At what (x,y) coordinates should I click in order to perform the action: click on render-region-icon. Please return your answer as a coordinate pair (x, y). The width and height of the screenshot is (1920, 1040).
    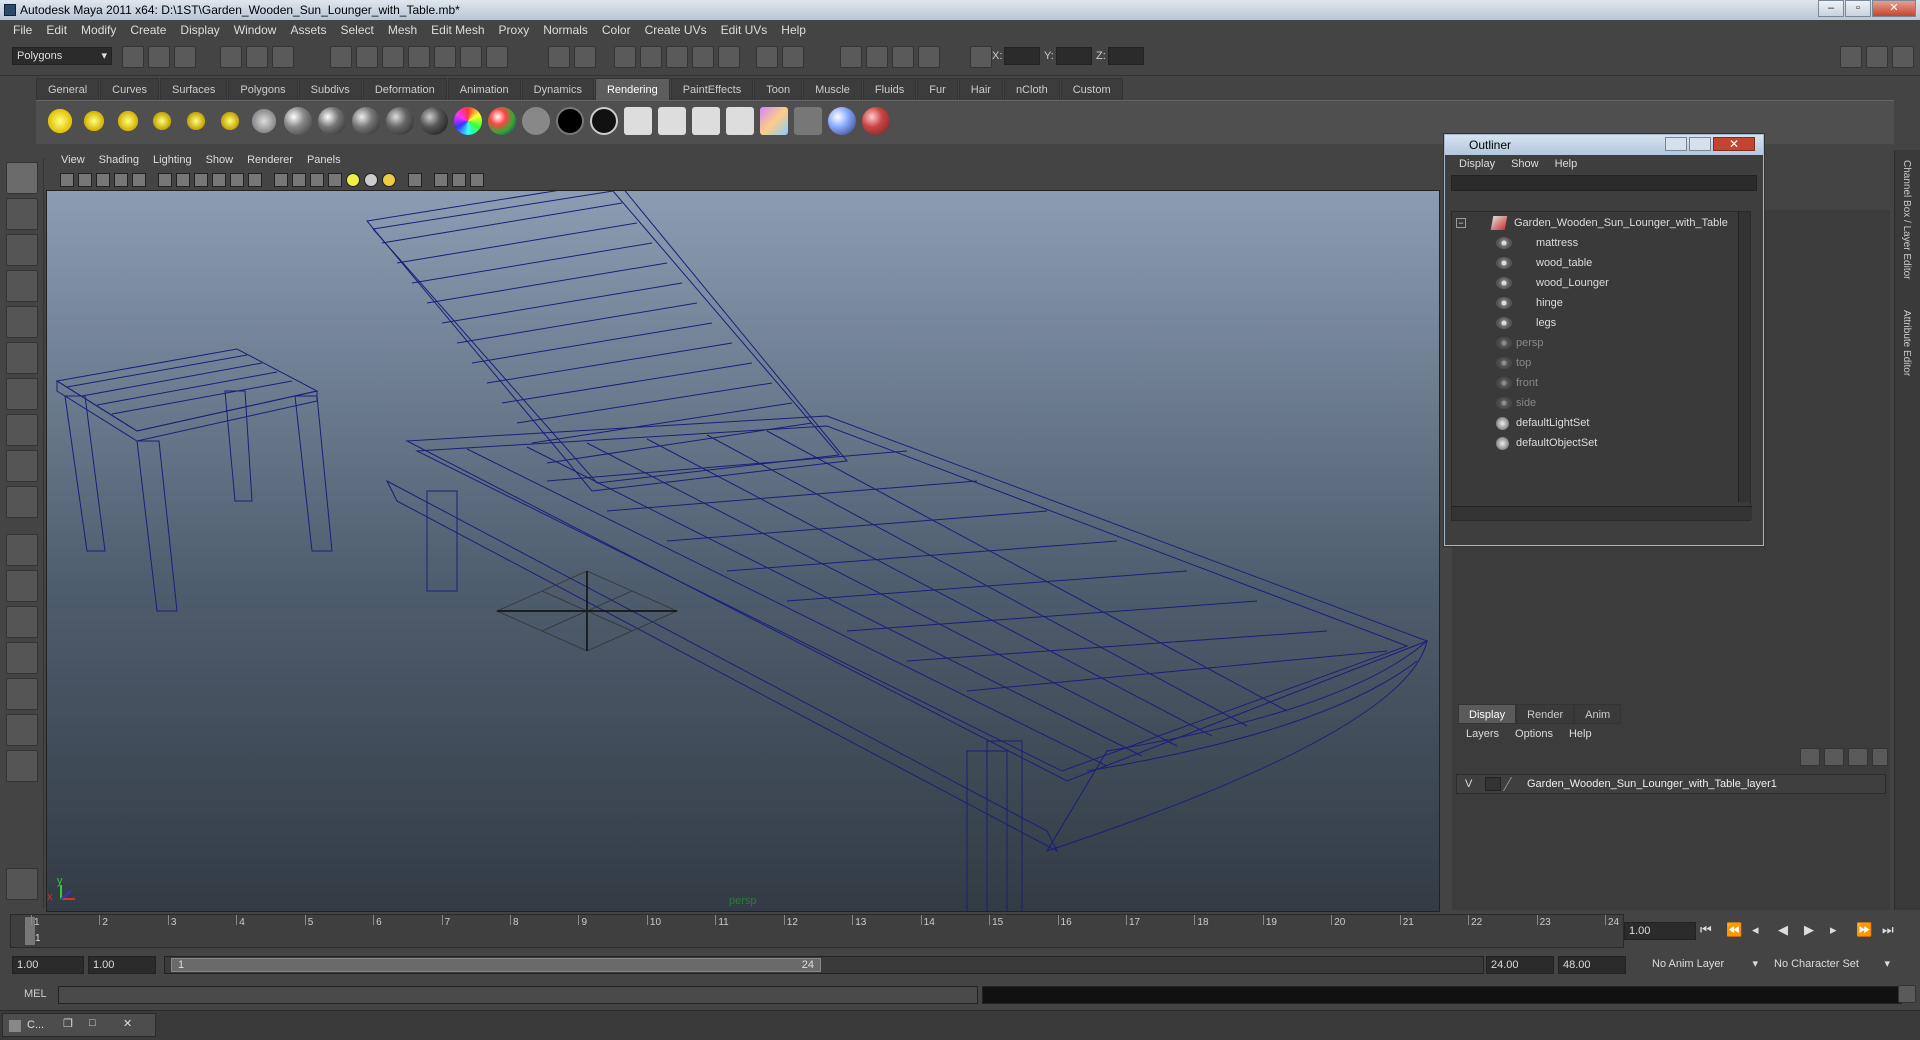
    Looking at the image, I should click on (808, 121).